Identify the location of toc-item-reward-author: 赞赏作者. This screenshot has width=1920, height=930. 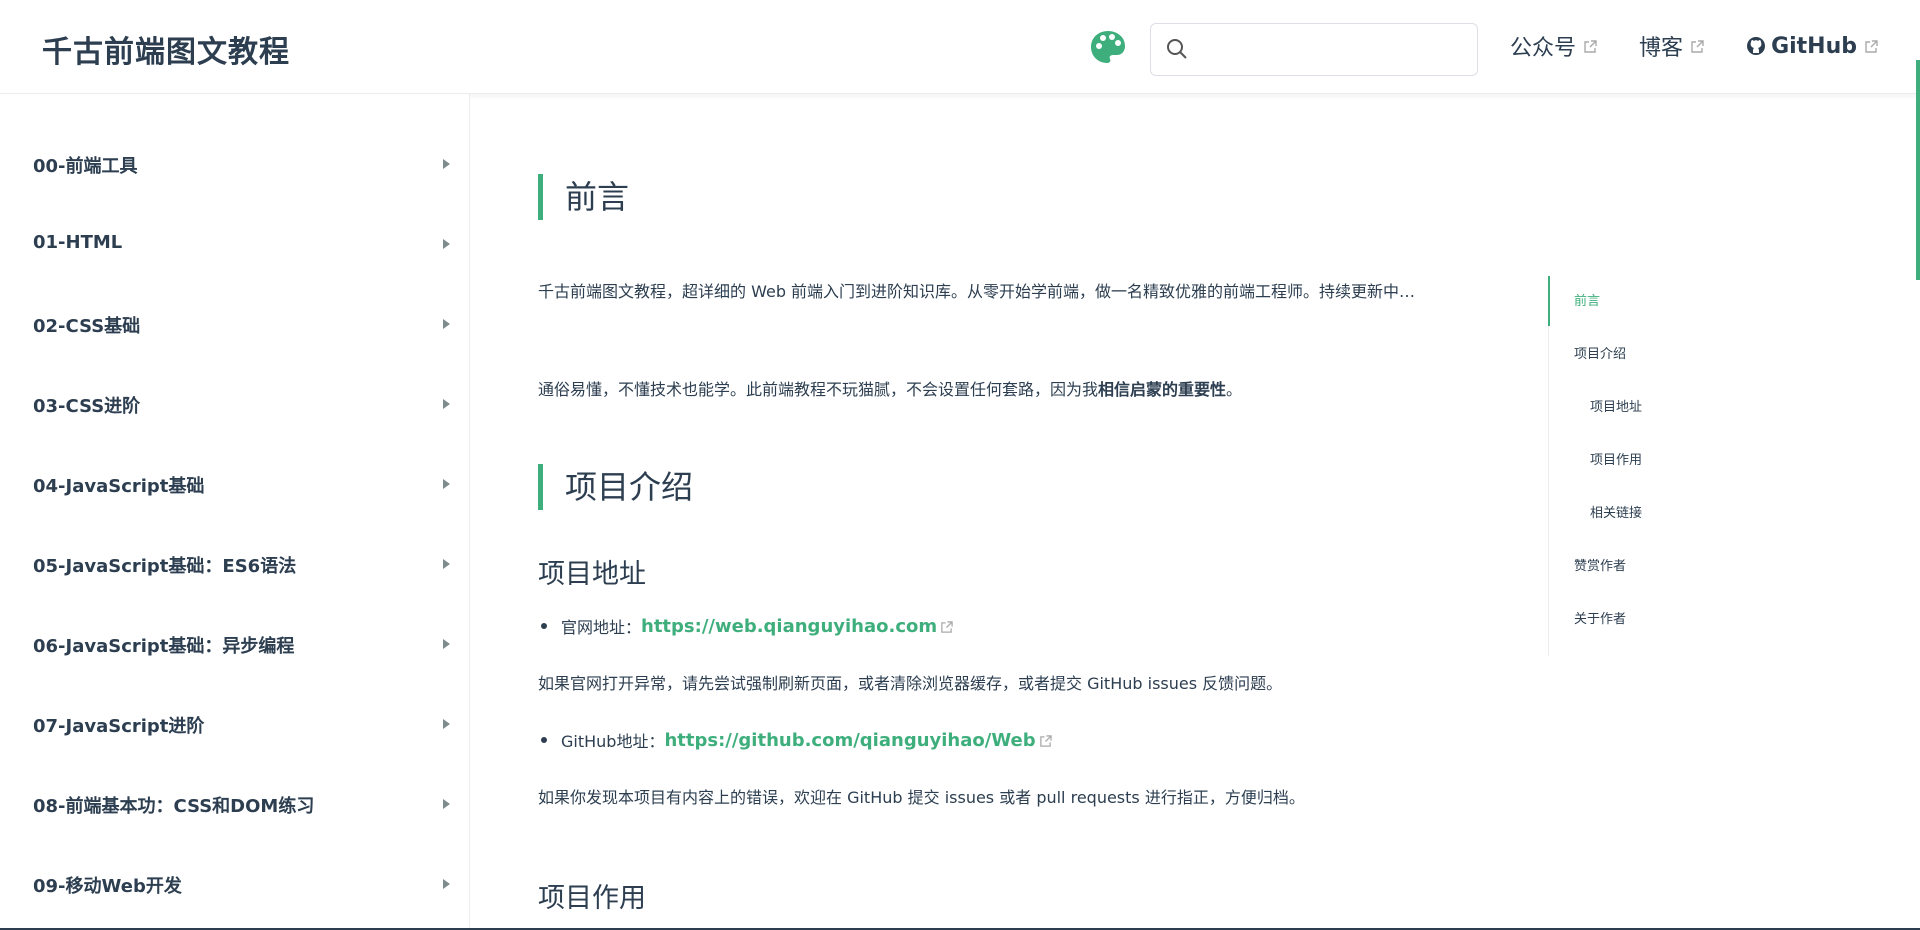
(1600, 564).